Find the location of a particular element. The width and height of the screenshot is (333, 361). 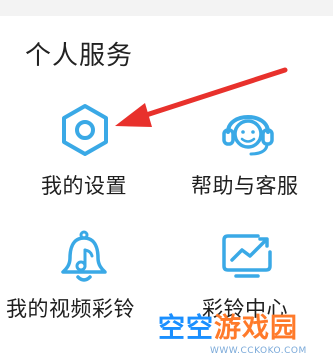

watermark-brand-part1: 空空 is located at coordinates (186, 328).